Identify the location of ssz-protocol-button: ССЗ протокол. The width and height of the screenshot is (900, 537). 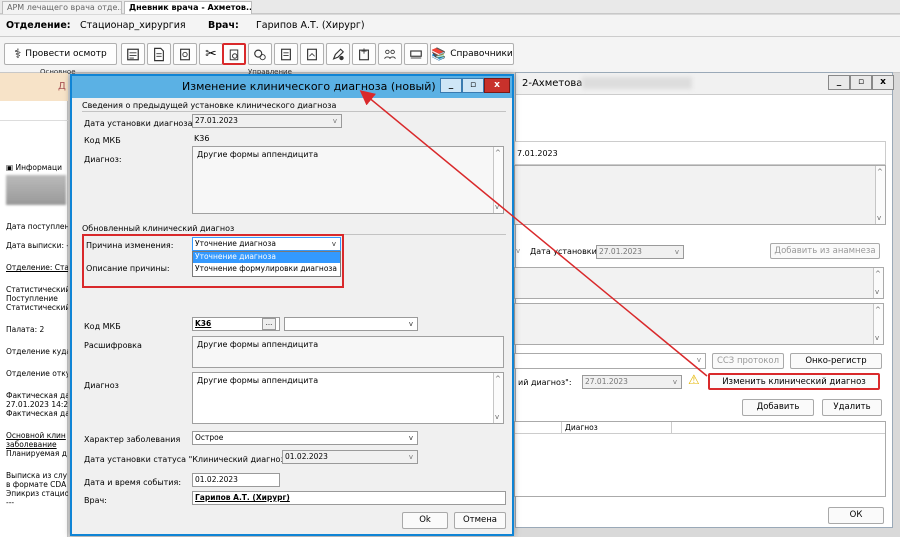
(748, 361).